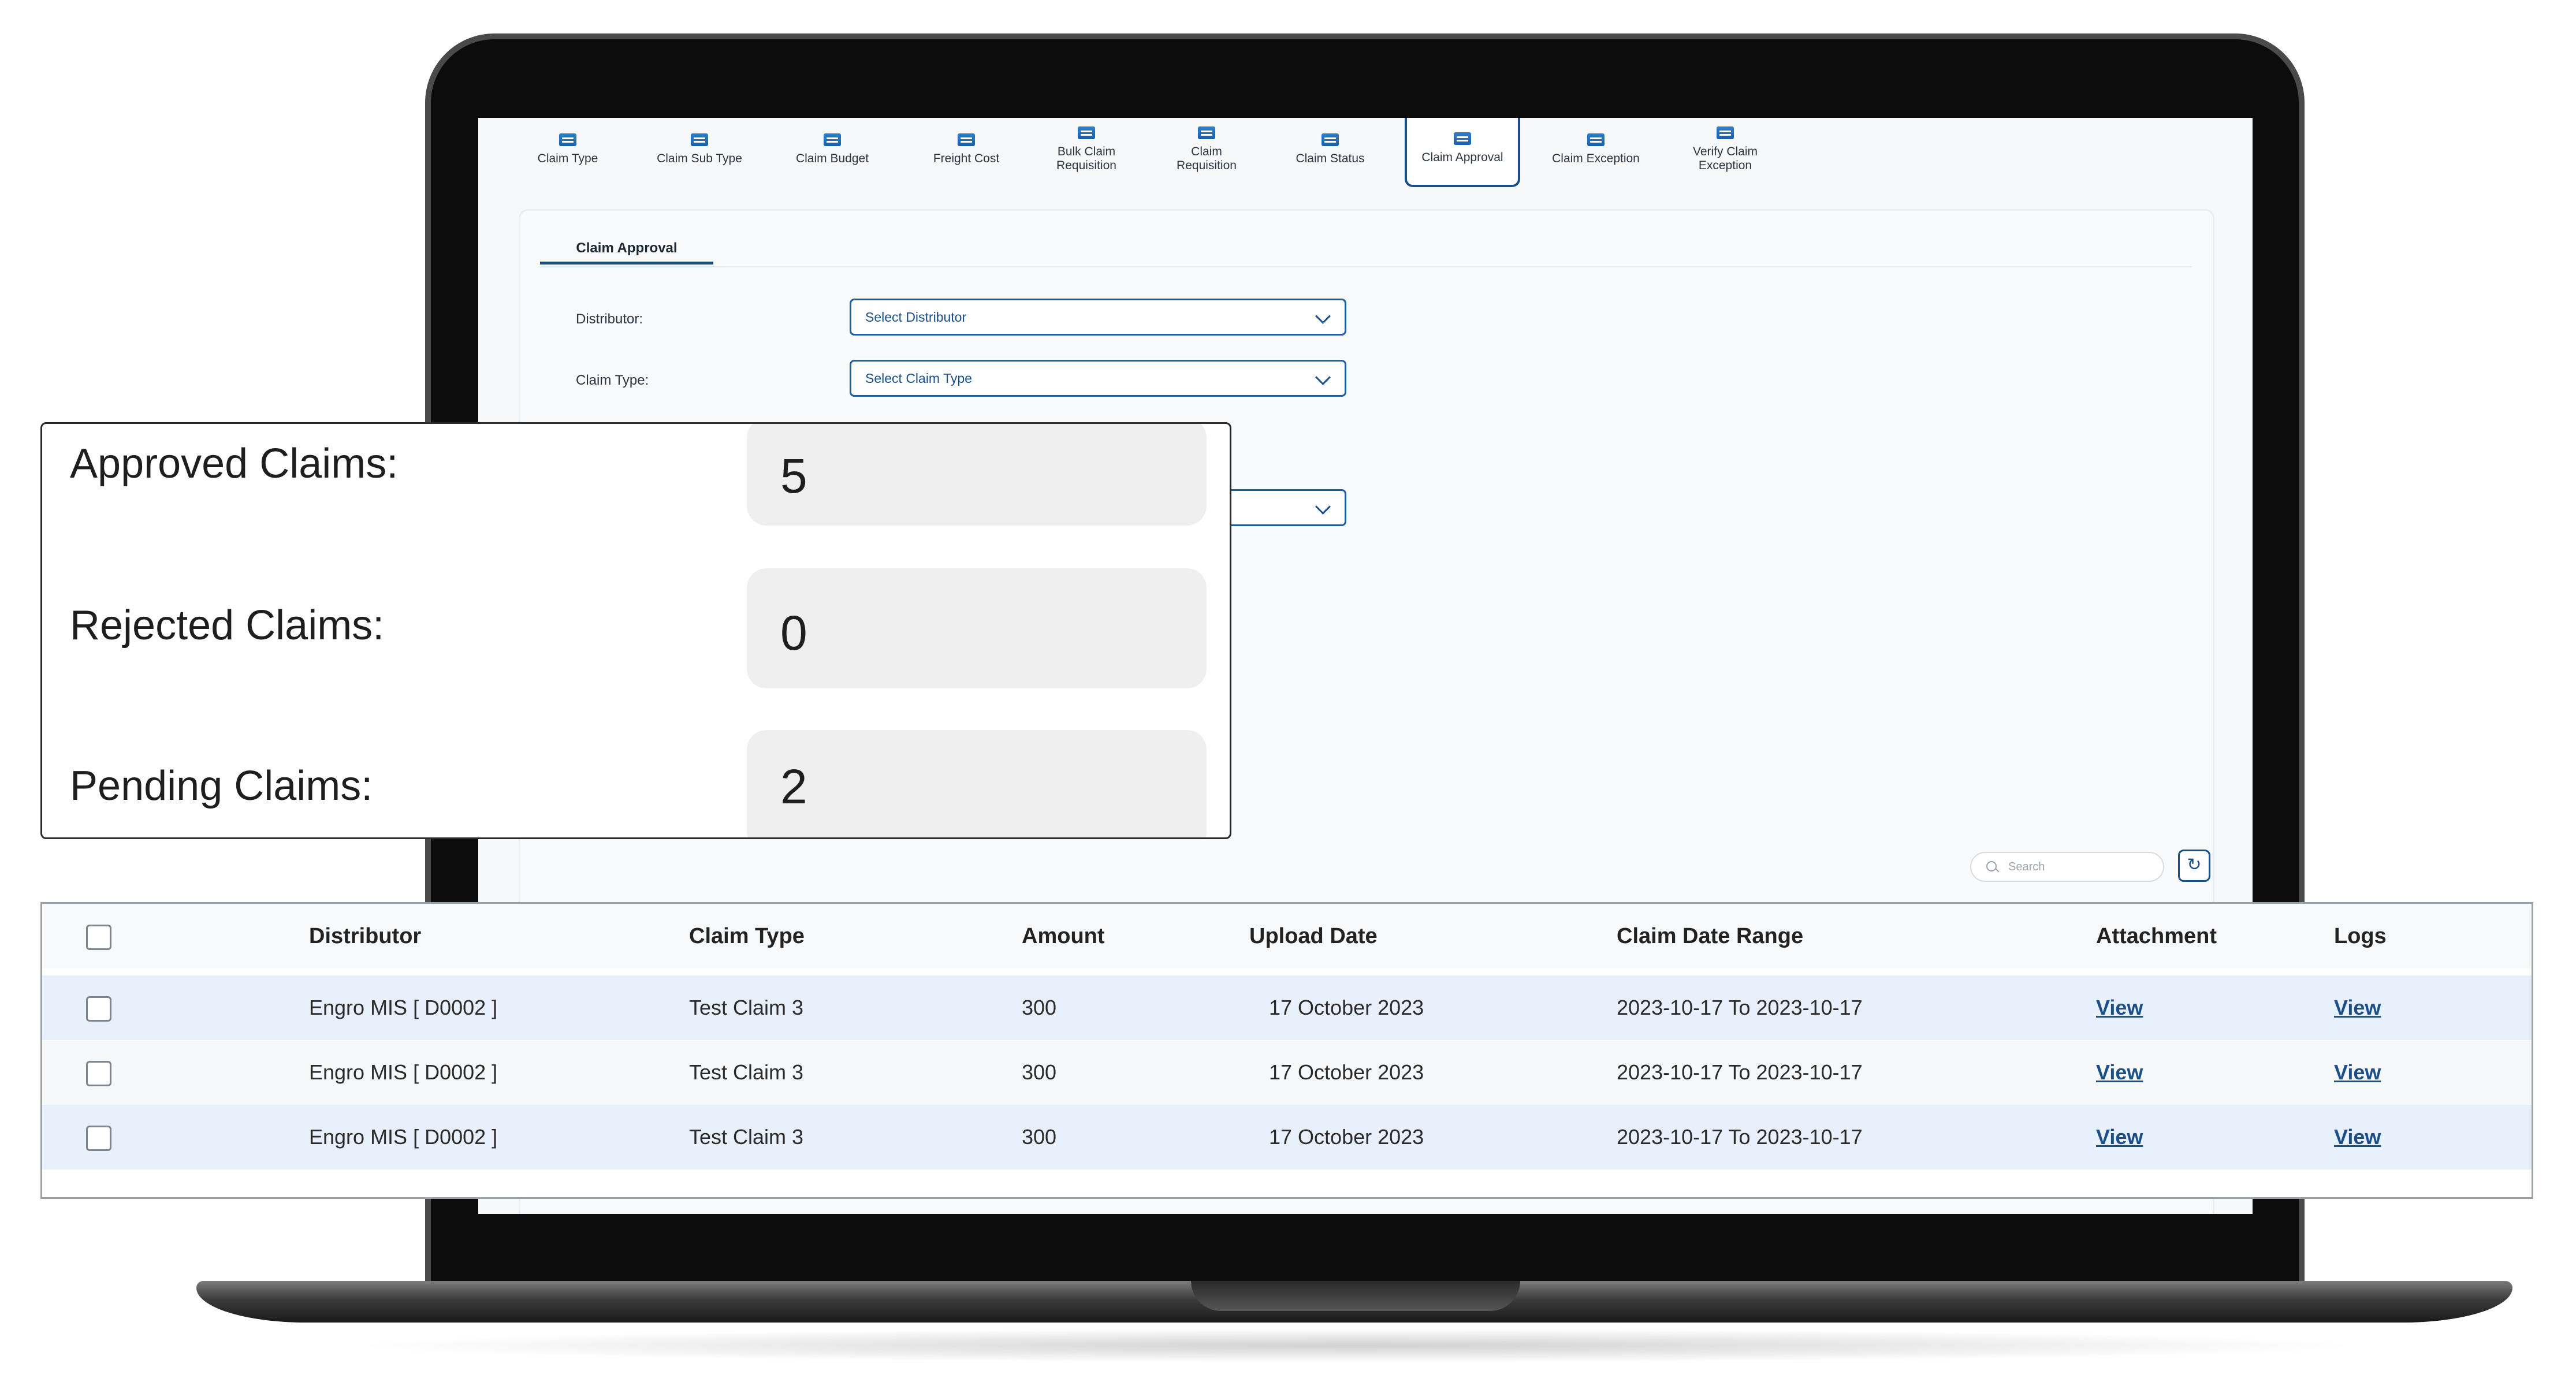 This screenshot has height=1382, width=2576. Describe the element at coordinates (613, 380) in the screenshot. I see `claim-type-label: Claim Type:` at that location.